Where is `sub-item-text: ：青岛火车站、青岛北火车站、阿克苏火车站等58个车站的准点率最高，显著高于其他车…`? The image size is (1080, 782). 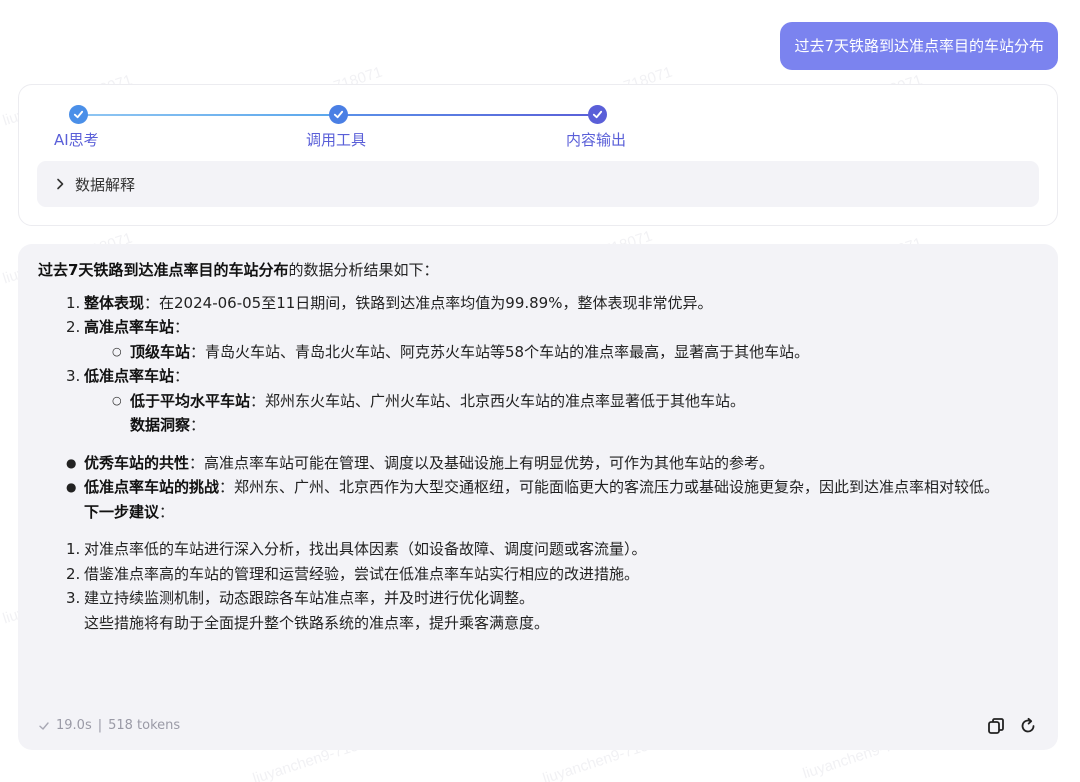 sub-item-text: ：青岛火车站、青岛北火车站、阿克苏火车站等58个车站的准点率最高，显著高于其他车… is located at coordinates (500, 351).